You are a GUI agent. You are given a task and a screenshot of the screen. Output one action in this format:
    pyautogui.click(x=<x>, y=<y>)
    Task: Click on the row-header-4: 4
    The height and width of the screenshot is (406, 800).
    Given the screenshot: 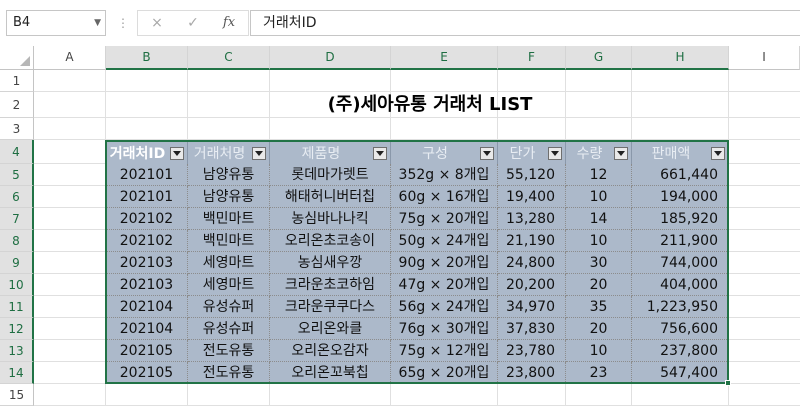 What is the action you would take?
    pyautogui.click(x=17, y=152)
    